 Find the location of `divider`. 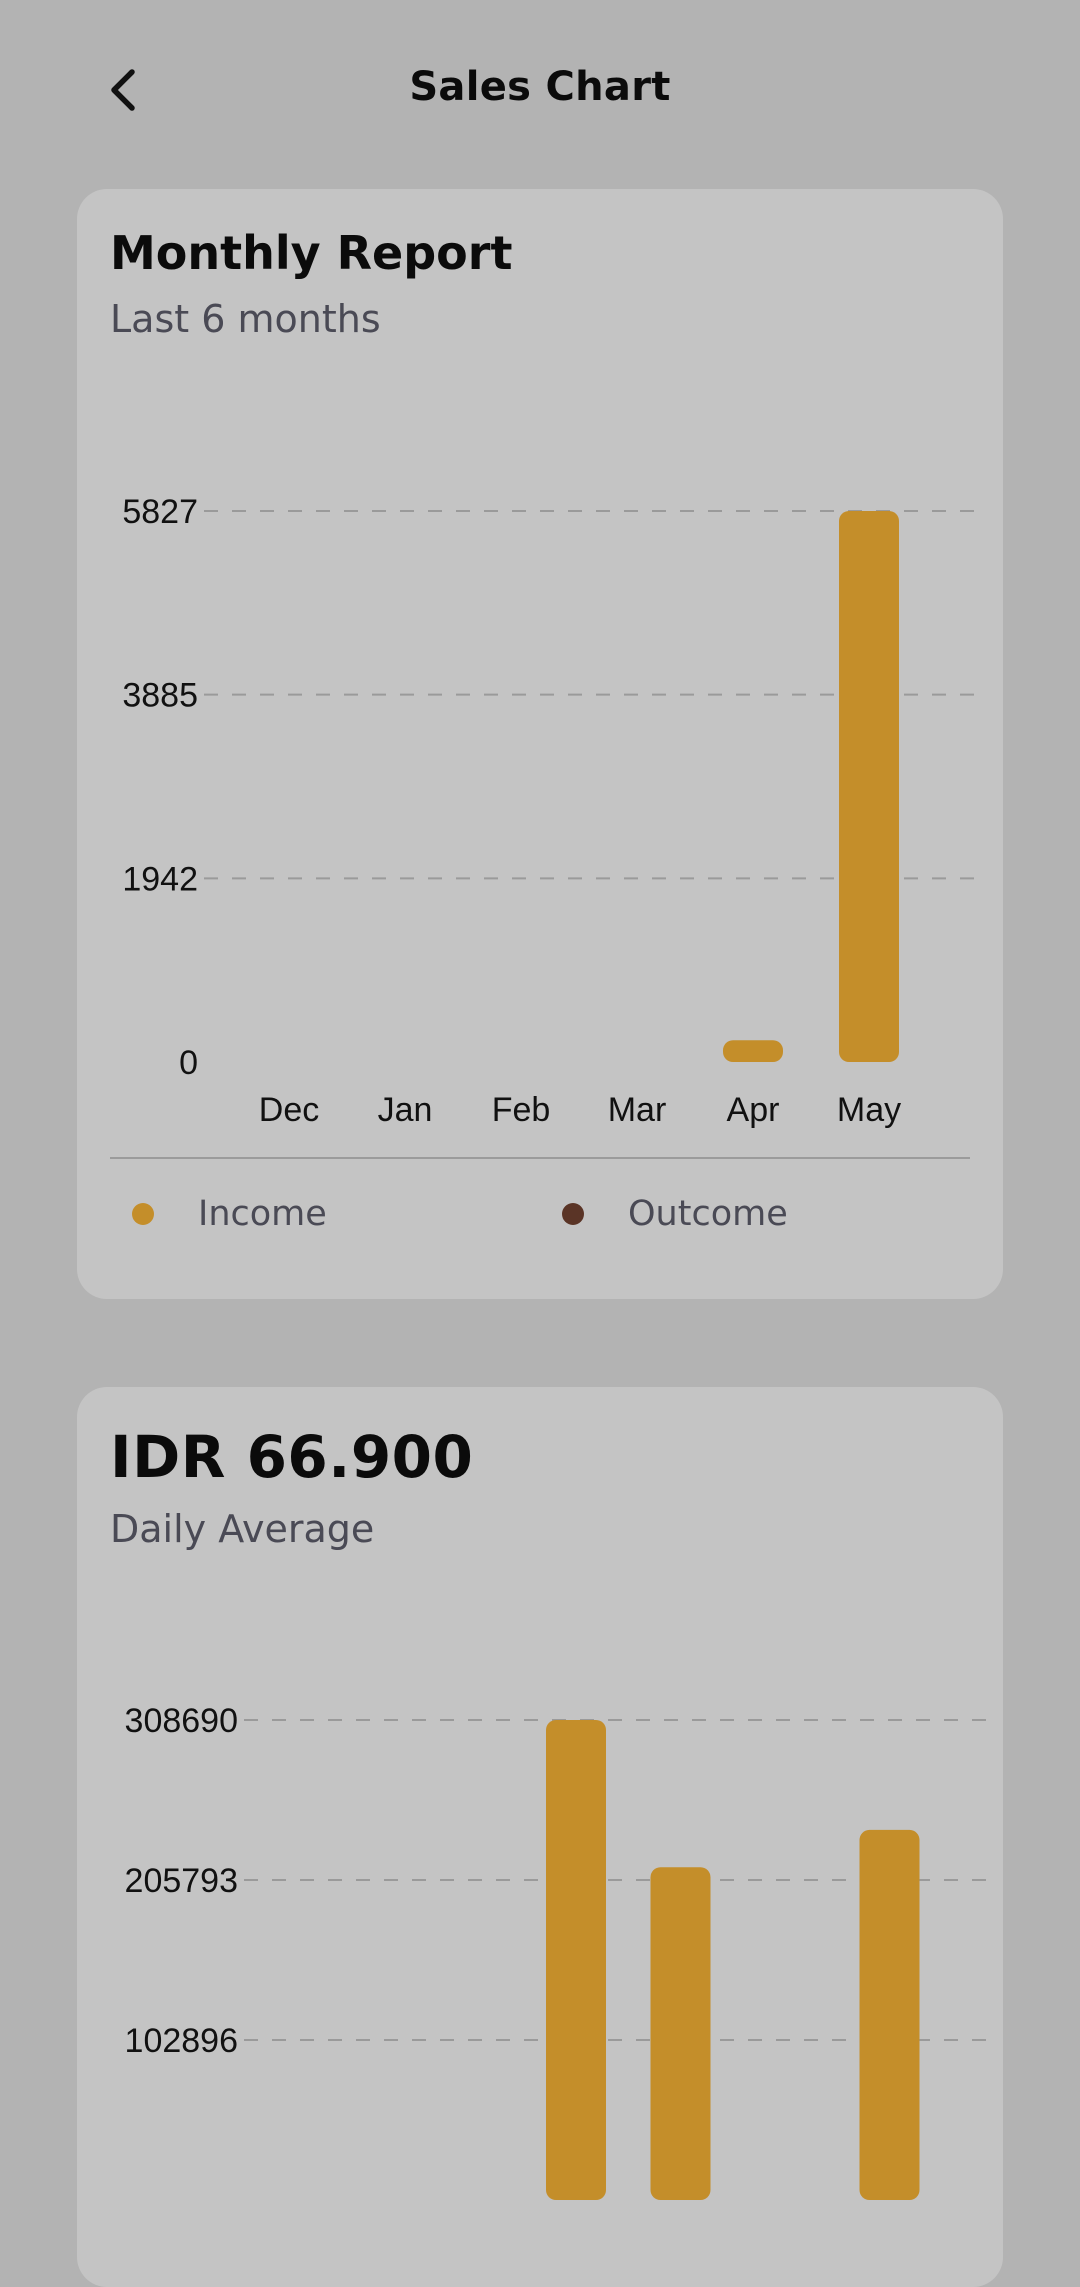

divider is located at coordinates (540, 1158).